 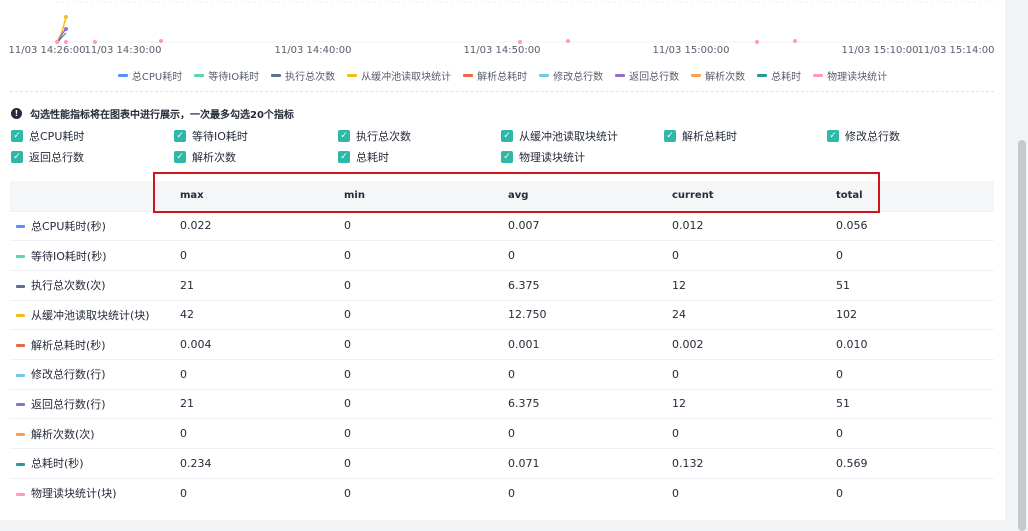 What do you see at coordinates (502, 433) in the screenshot?
I see `table-row: 解析次数(次) 0 0 0 0 0` at bounding box center [502, 433].